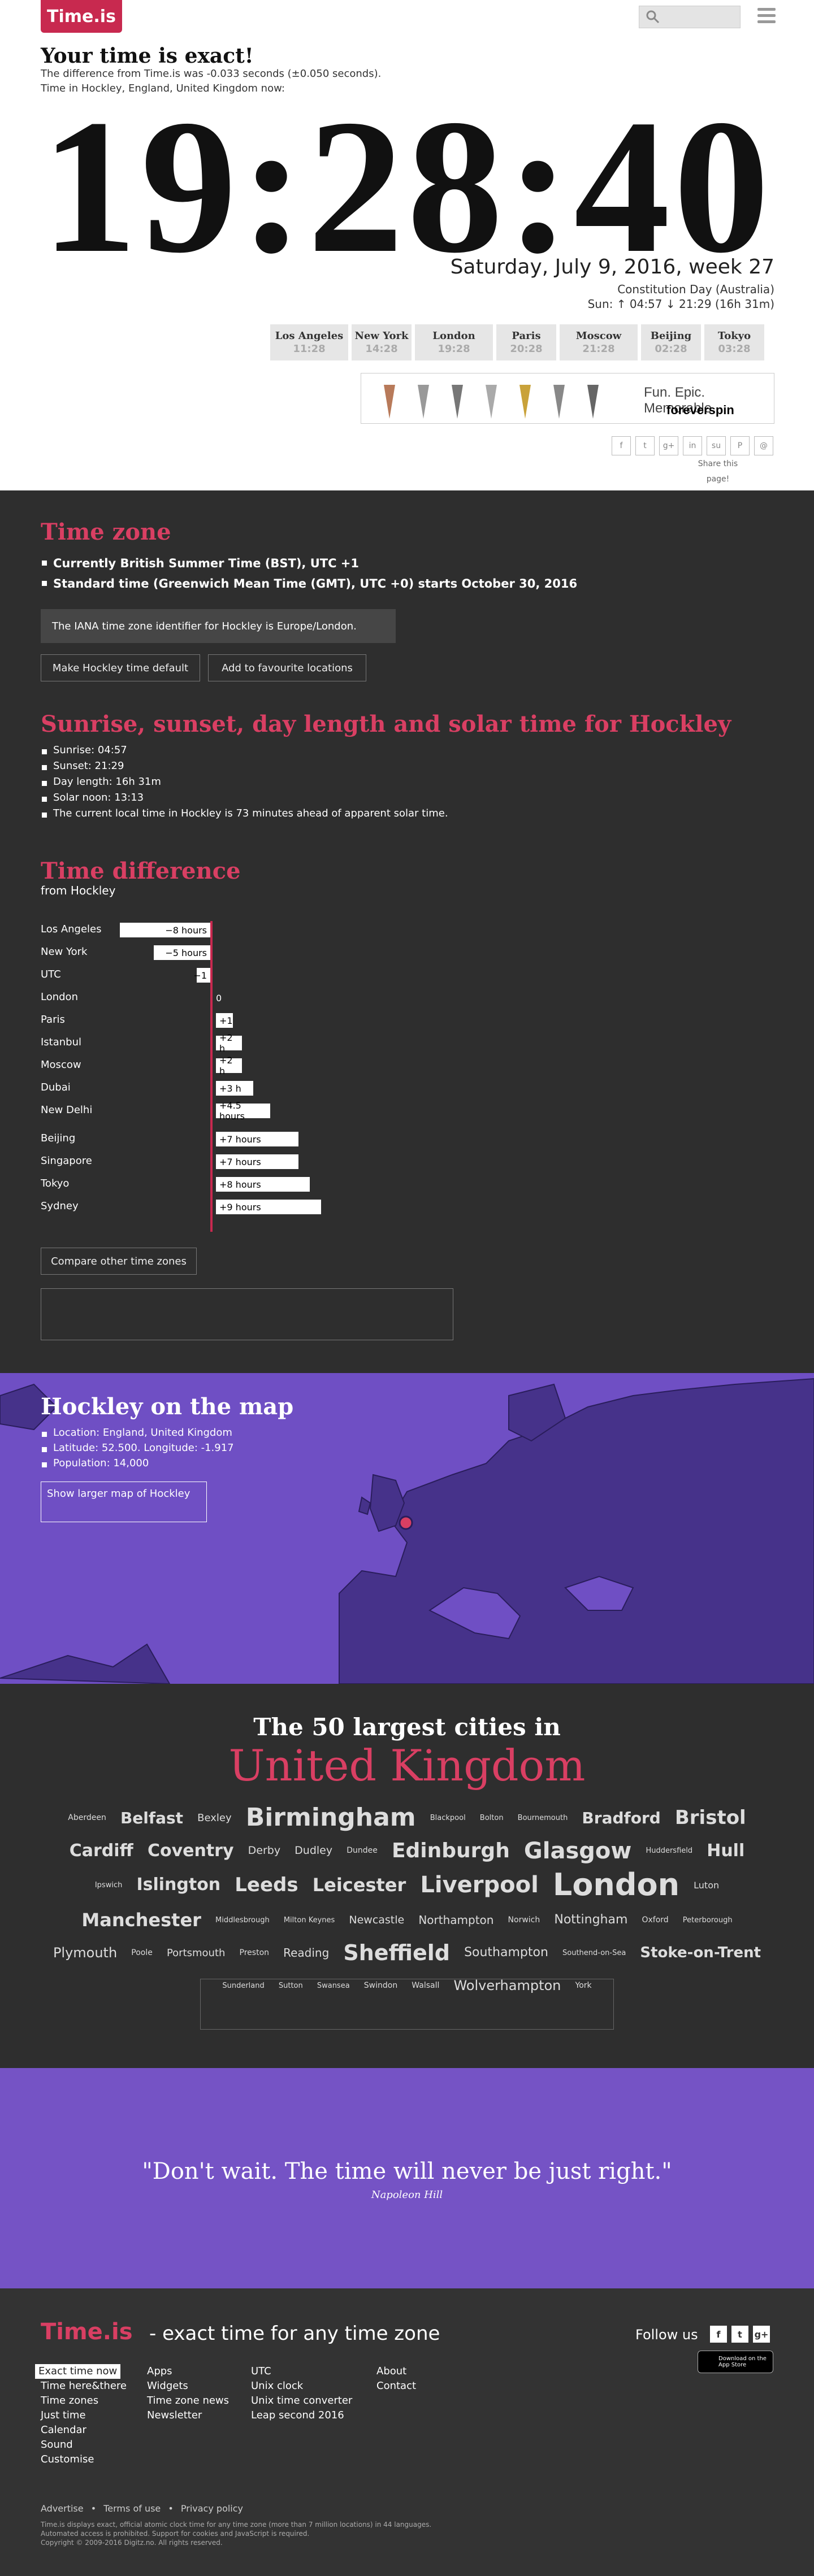 This screenshot has width=814, height=2576. Describe the element at coordinates (264, 1850) in the screenshot. I see `city-link: Derby` at that location.